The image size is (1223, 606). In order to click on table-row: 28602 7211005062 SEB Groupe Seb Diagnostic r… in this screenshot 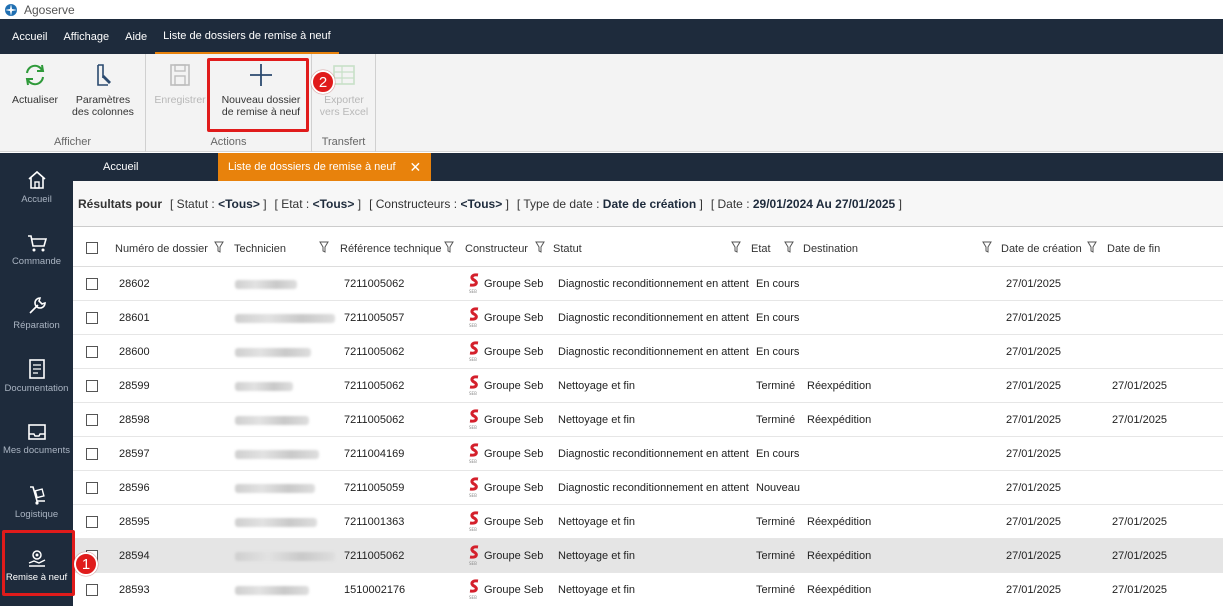, I will do `click(648, 284)`.